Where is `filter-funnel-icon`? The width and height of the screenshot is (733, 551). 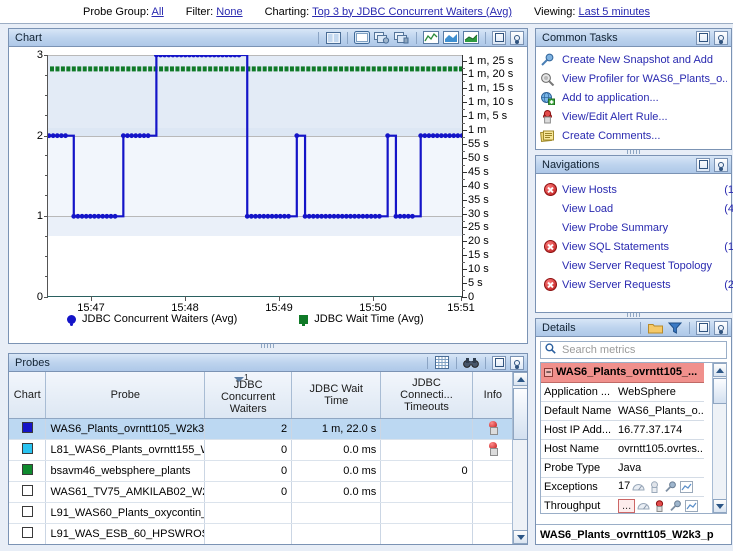 filter-funnel-icon is located at coordinates (675, 328).